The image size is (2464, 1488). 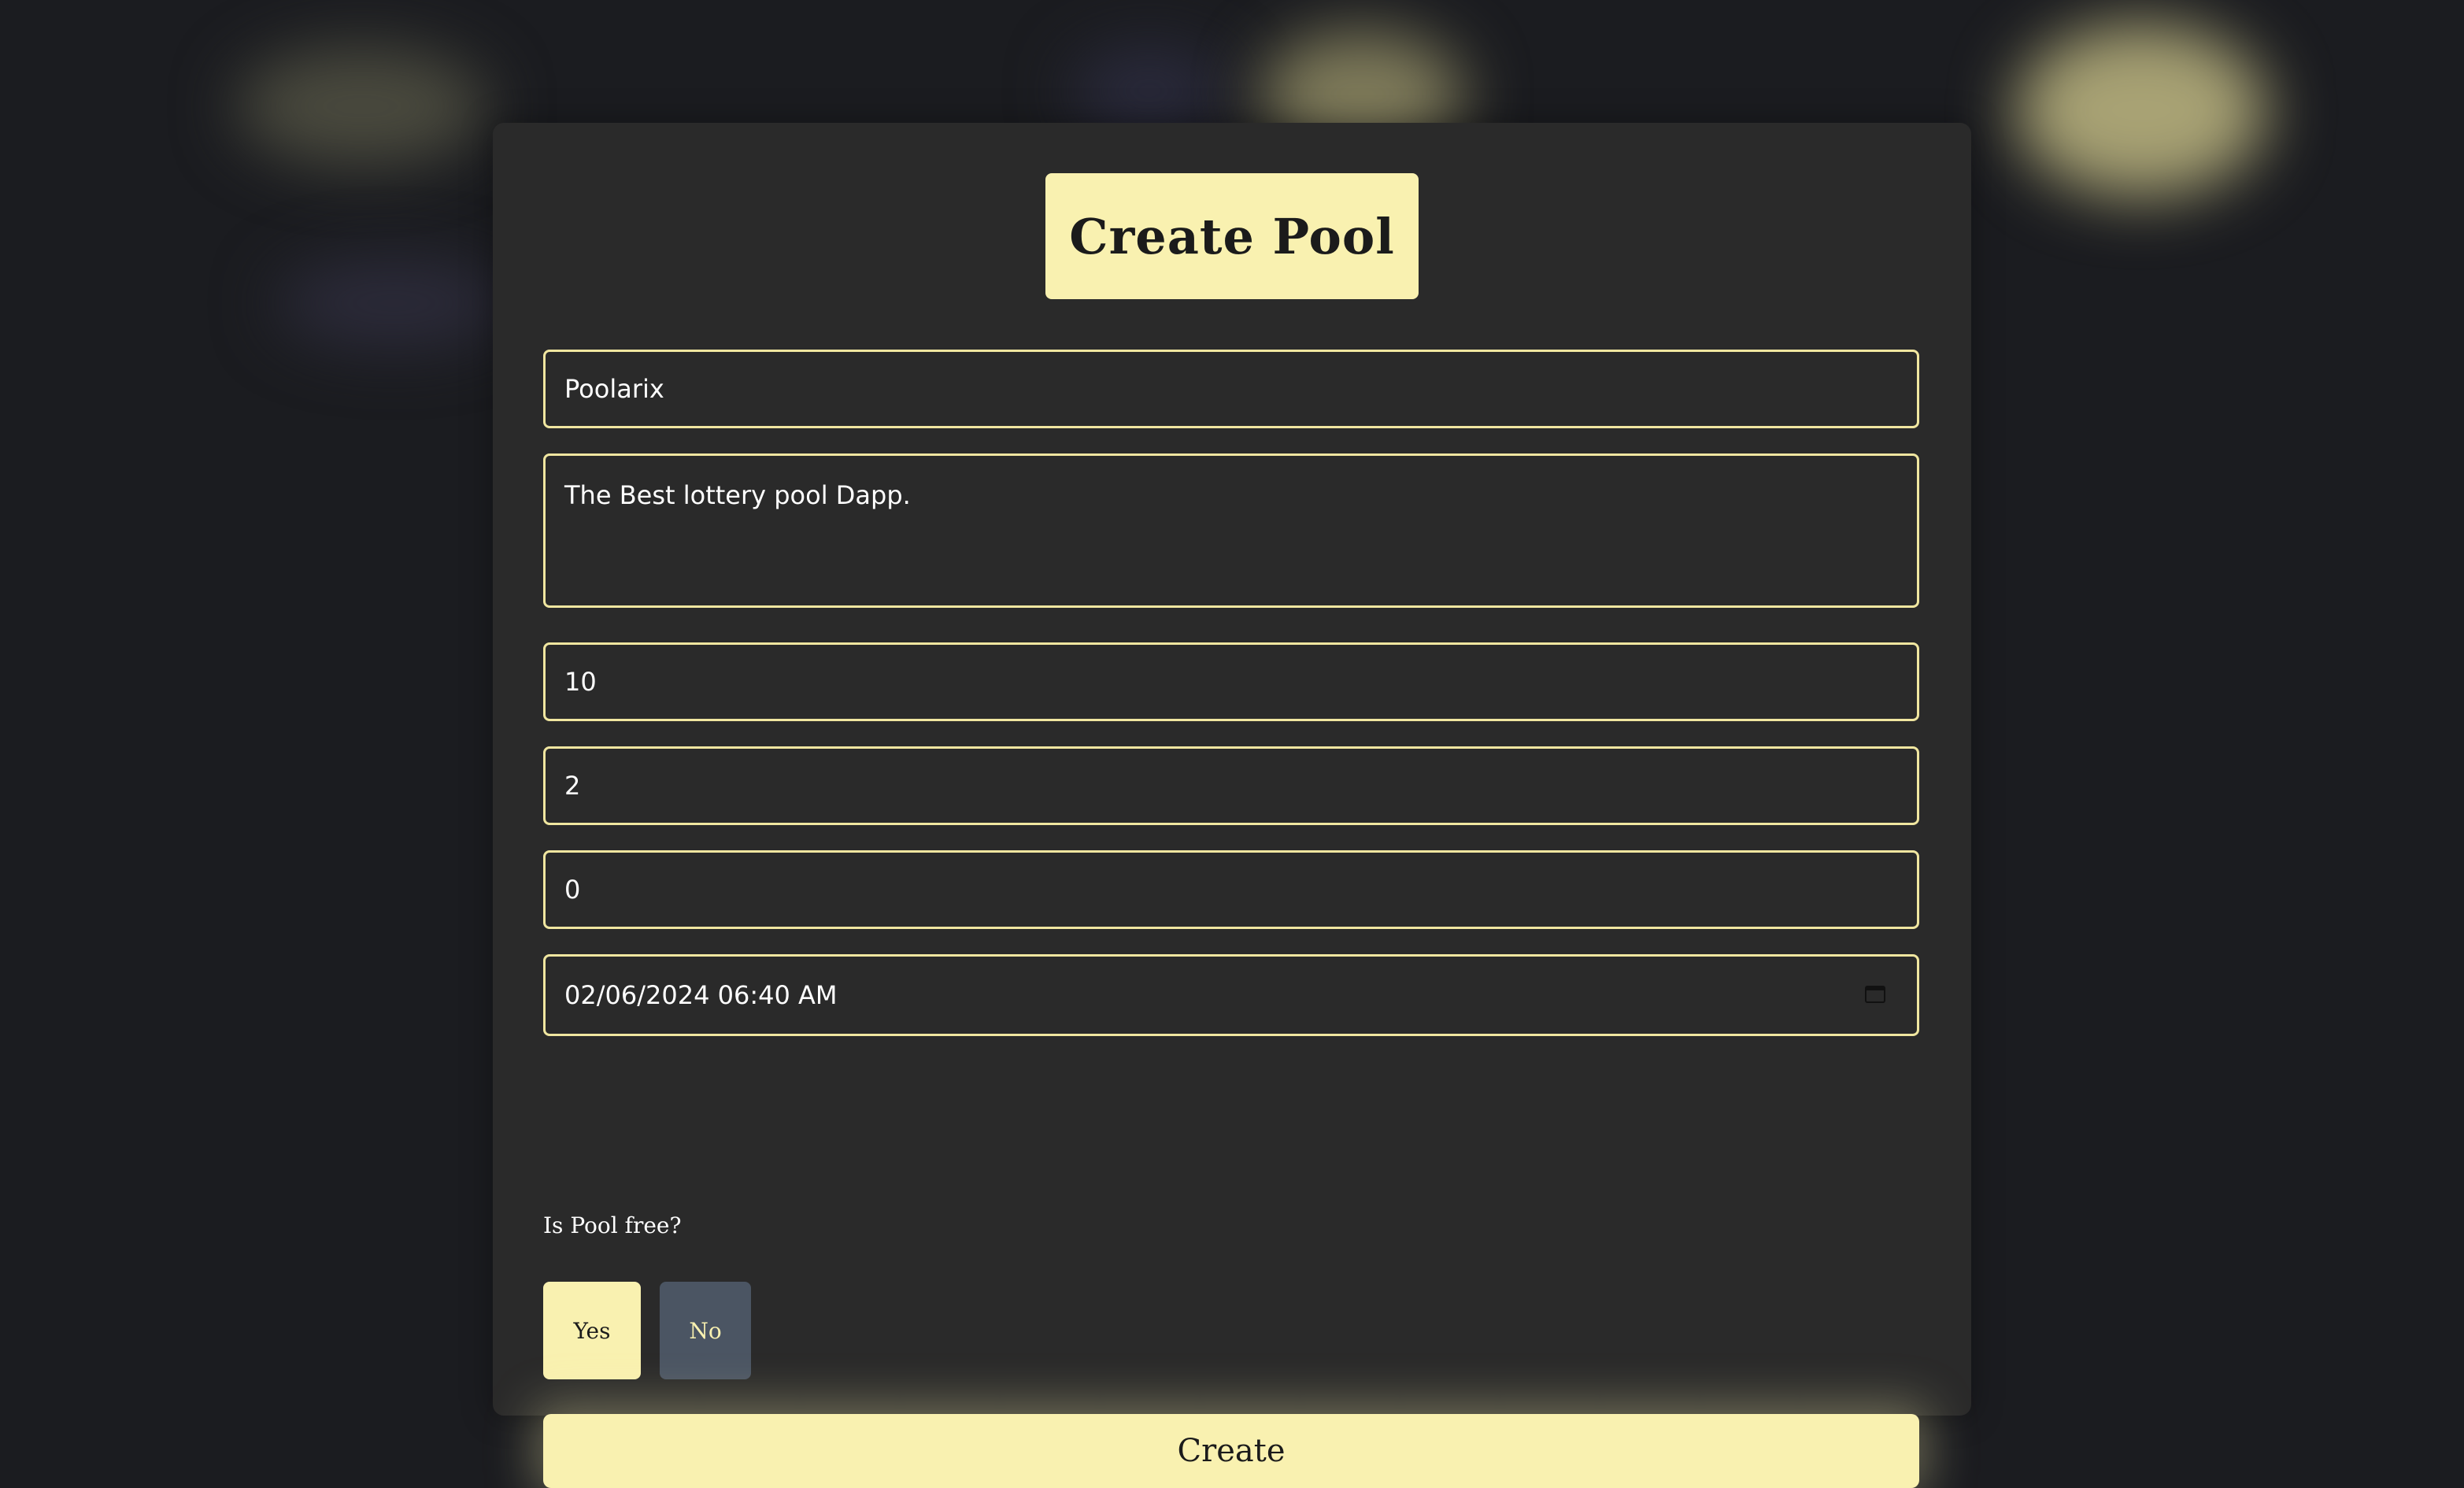 I want to click on pool-datetime-input: 02/06/2024 06:40 AM, so click(x=1231, y=995).